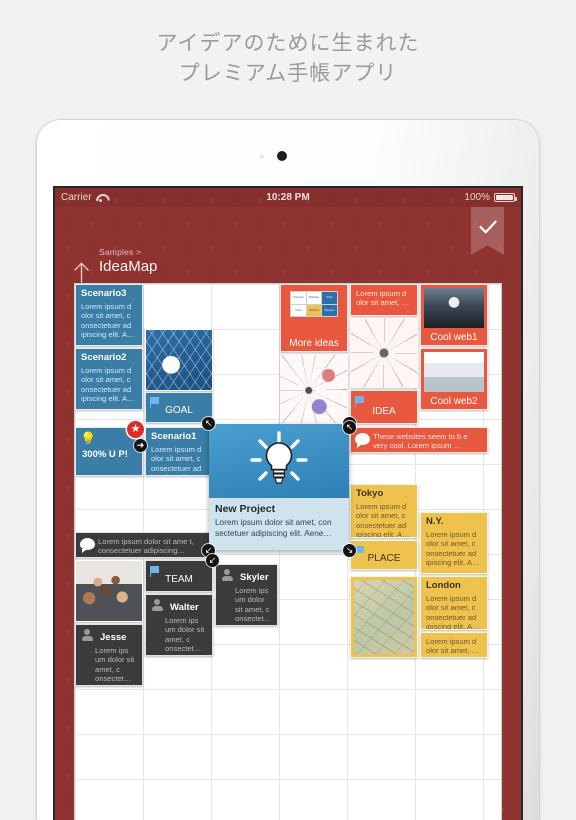  Describe the element at coordinates (104, 357) in the screenshot. I see `card-title: Scenario2` at that location.